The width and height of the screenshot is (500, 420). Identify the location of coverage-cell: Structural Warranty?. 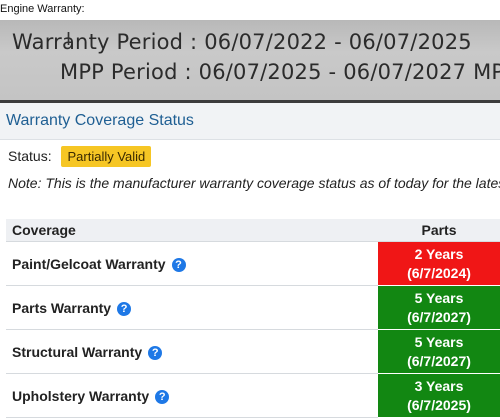
(192, 351).